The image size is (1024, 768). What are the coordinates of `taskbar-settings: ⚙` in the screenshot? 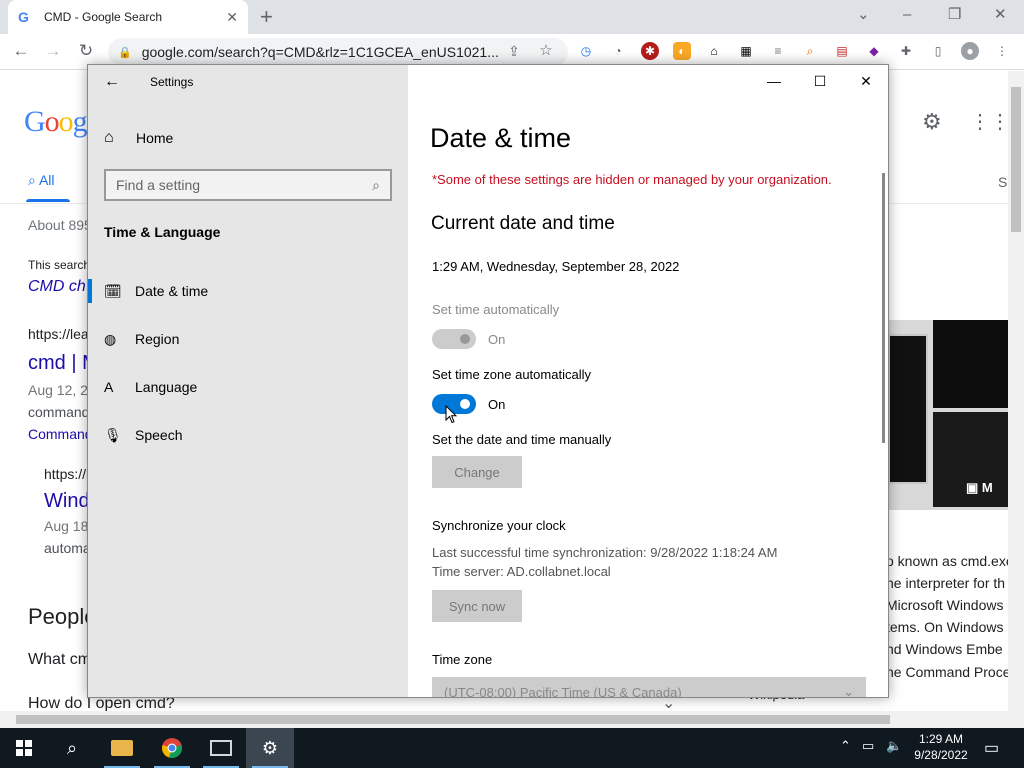 It's located at (270, 748).